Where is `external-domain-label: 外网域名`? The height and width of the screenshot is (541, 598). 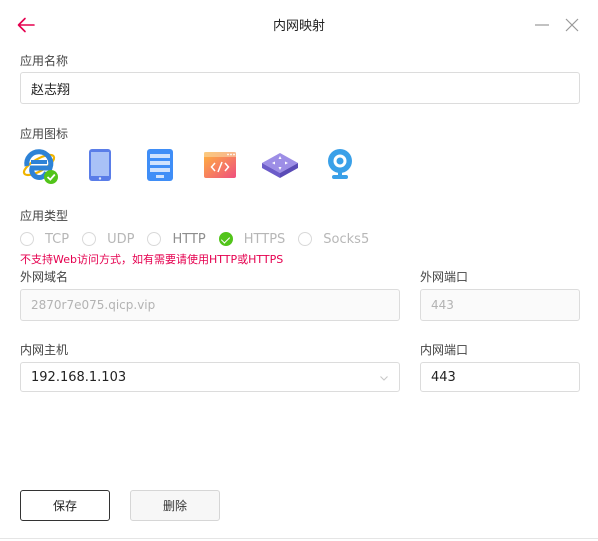
external-domain-label: 外网域名 is located at coordinates (44, 277).